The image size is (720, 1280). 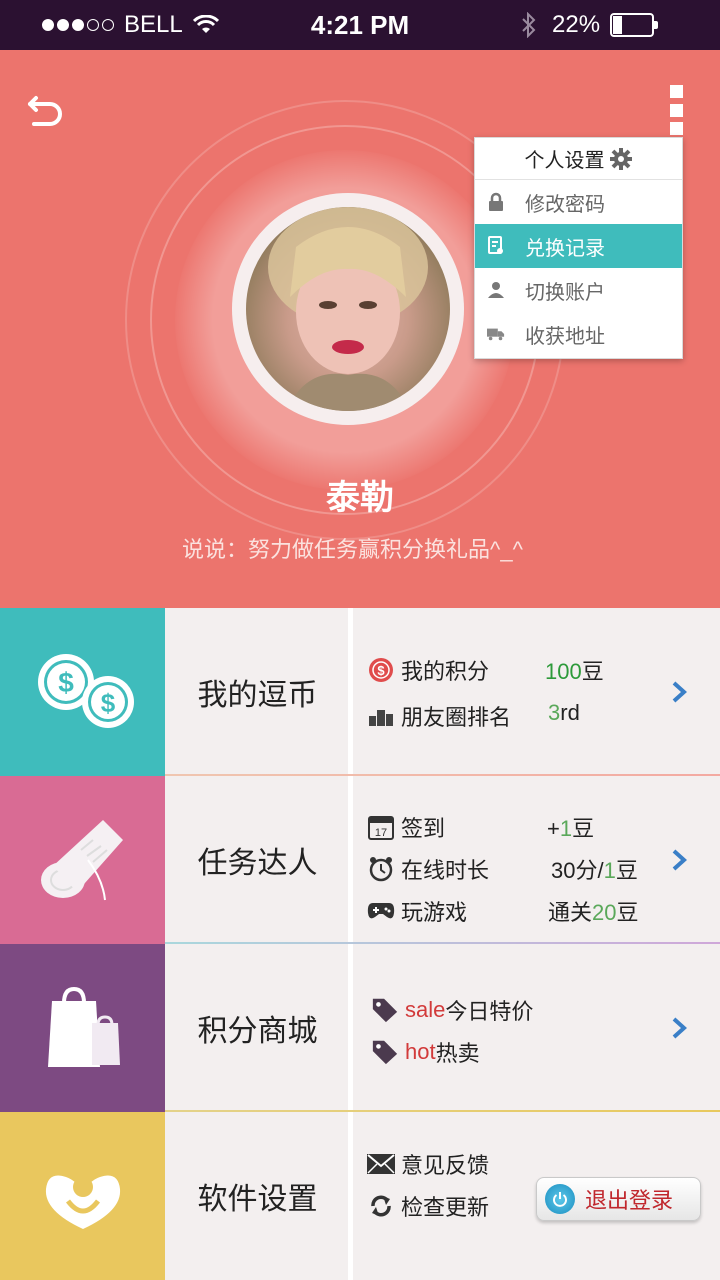 What do you see at coordinates (85, 691) in the screenshot?
I see `coins-icon: $ $` at bounding box center [85, 691].